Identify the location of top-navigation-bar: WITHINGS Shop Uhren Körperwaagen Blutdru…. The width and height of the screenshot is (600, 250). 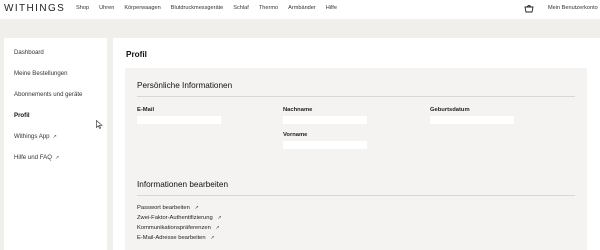
(300, 9).